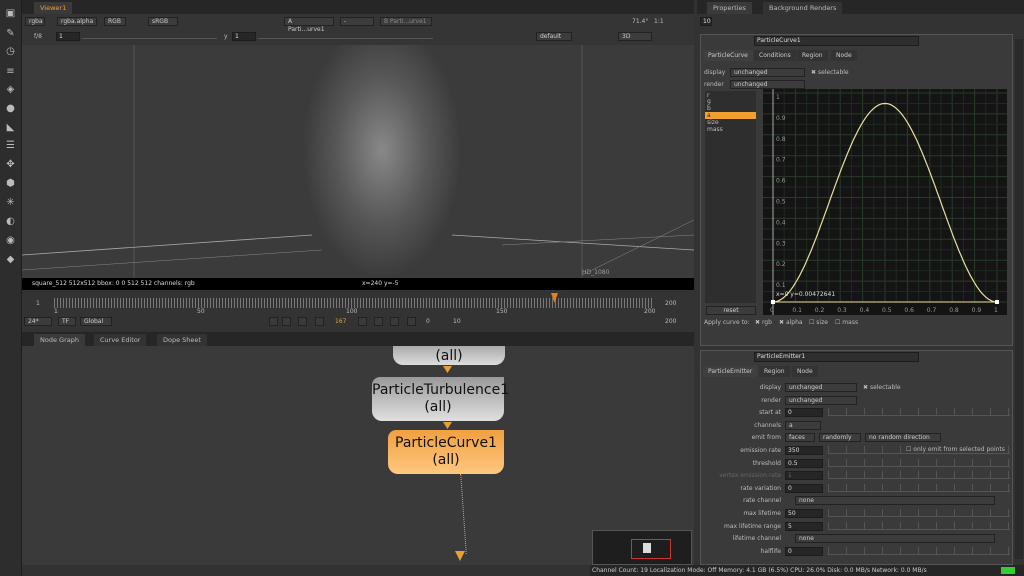  What do you see at coordinates (732, 108) in the screenshot?
I see `channel-item: b` at bounding box center [732, 108].